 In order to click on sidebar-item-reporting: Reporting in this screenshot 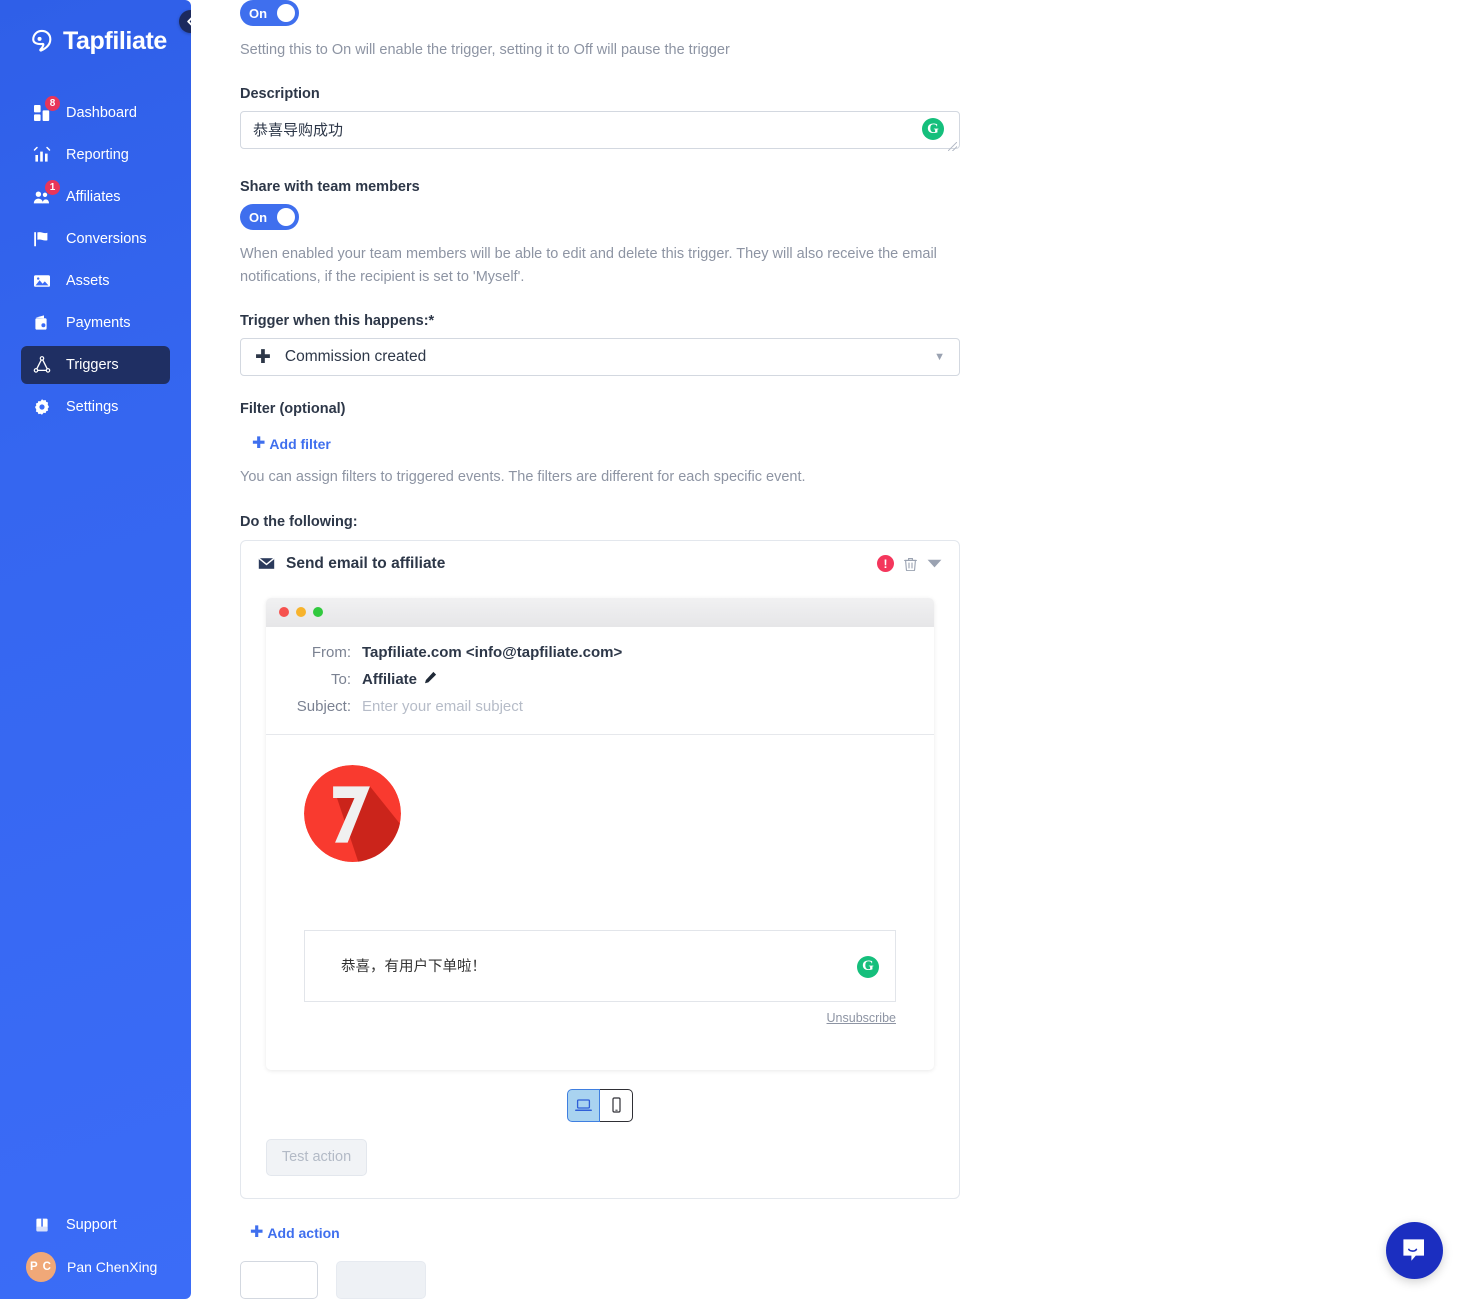, I will do `click(95, 155)`.